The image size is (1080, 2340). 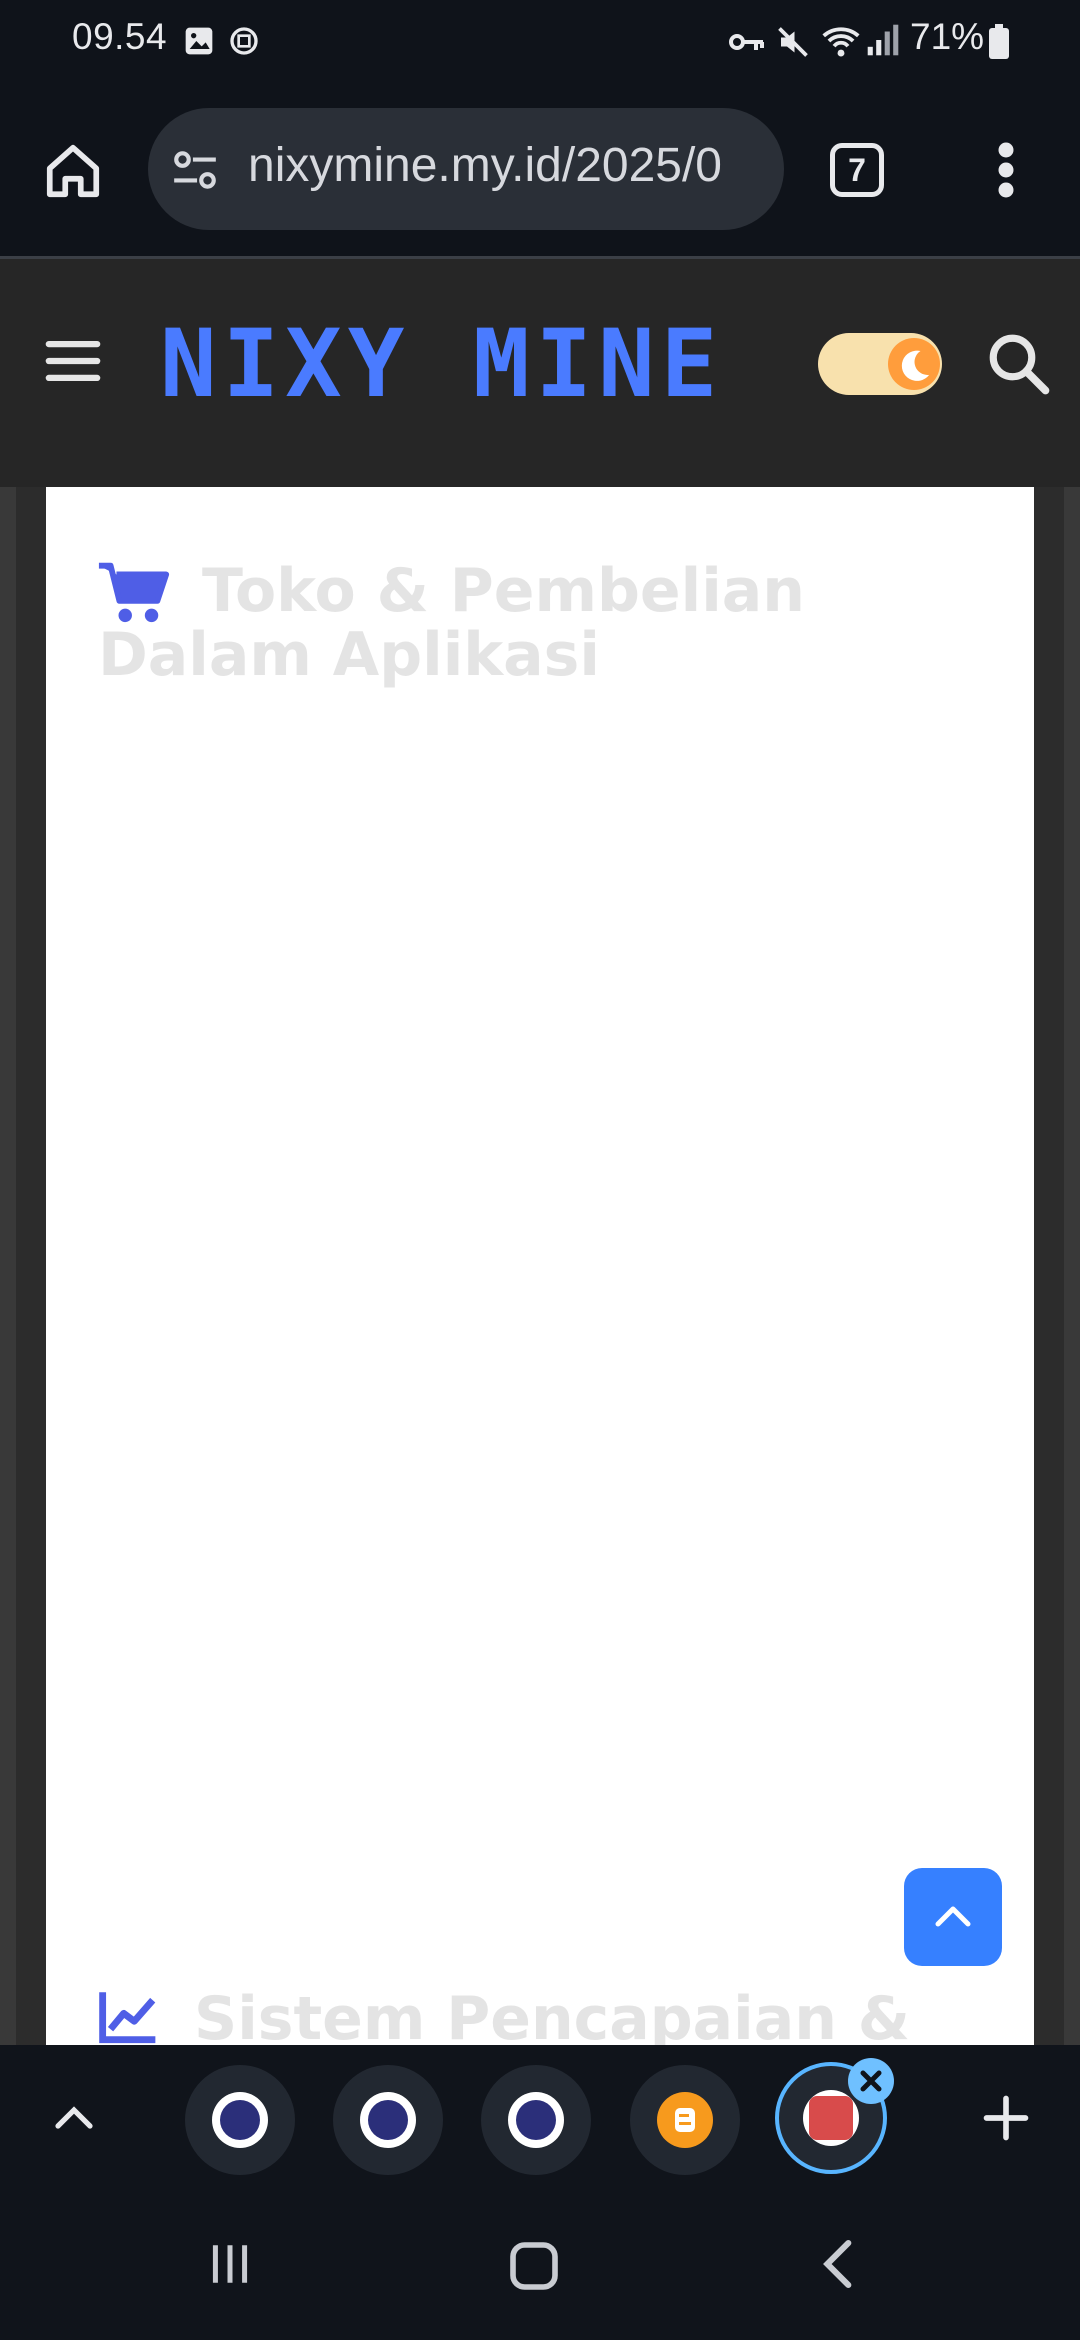 What do you see at coordinates (485, 165) in the screenshot?
I see `url-text: nixymine.my.id/2025/0` at bounding box center [485, 165].